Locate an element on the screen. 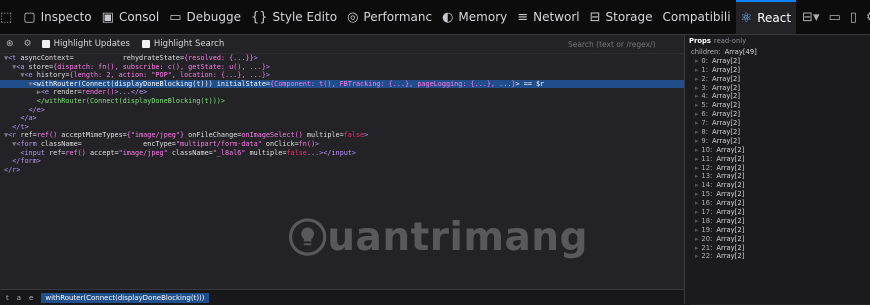 This screenshot has width=870, height=305. target-icon: ⊕ is located at coordinates (10, 44).